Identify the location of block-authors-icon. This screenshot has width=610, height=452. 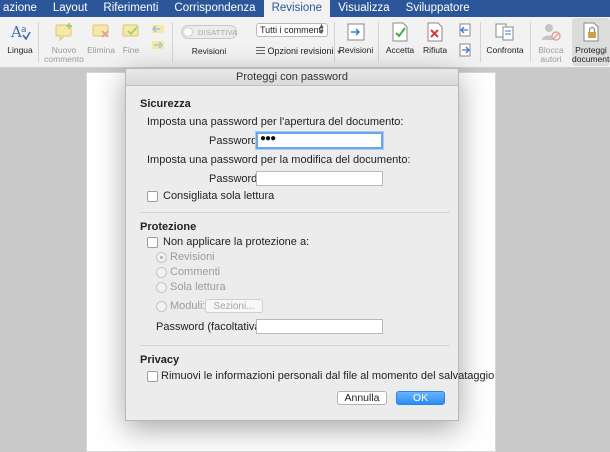
(551, 32).